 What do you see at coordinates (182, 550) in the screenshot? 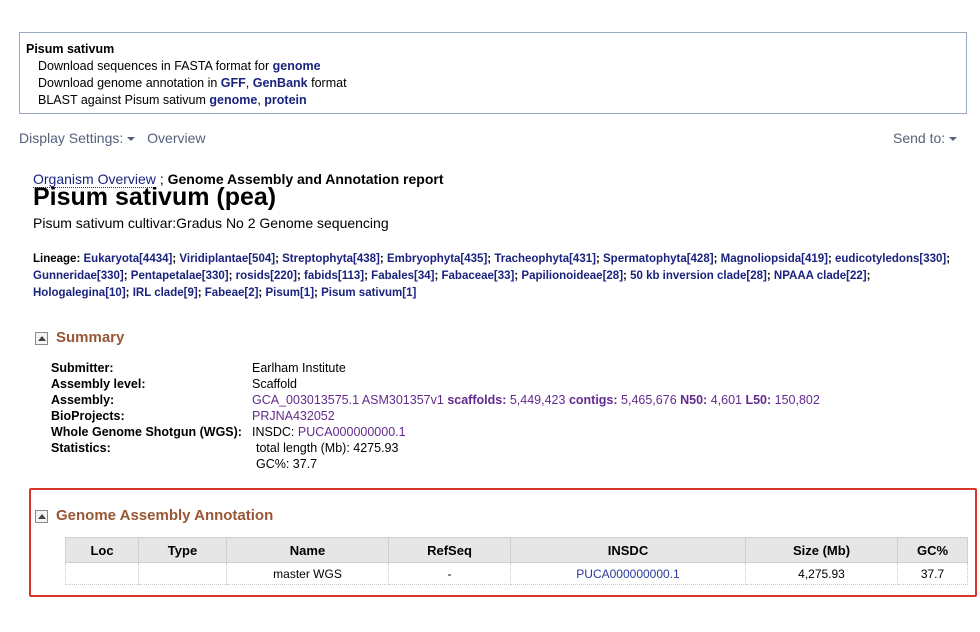
I see `col-type: Type` at bounding box center [182, 550].